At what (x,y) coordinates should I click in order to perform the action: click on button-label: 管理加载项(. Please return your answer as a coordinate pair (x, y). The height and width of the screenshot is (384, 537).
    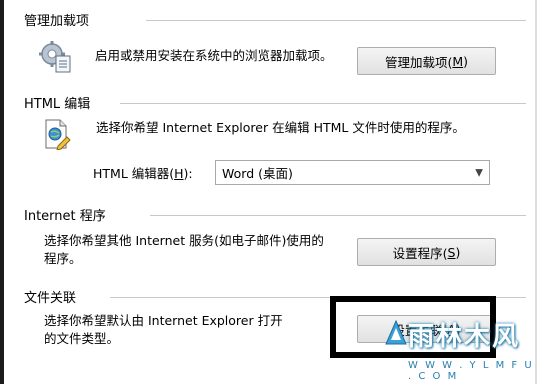
    Looking at the image, I should click on (418, 62).